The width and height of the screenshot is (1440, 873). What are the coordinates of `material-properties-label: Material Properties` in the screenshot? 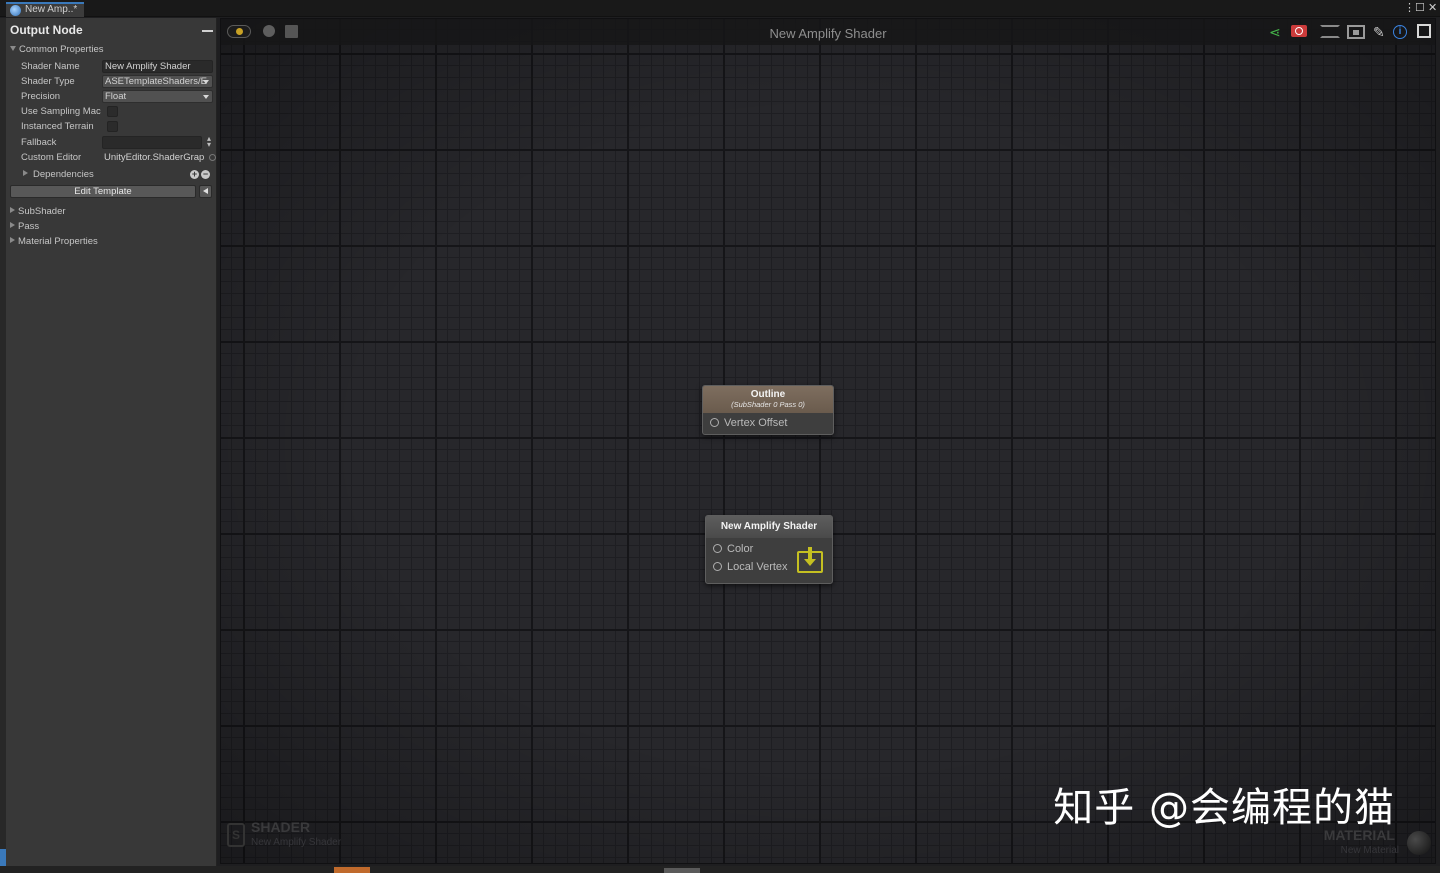 It's located at (58, 241).